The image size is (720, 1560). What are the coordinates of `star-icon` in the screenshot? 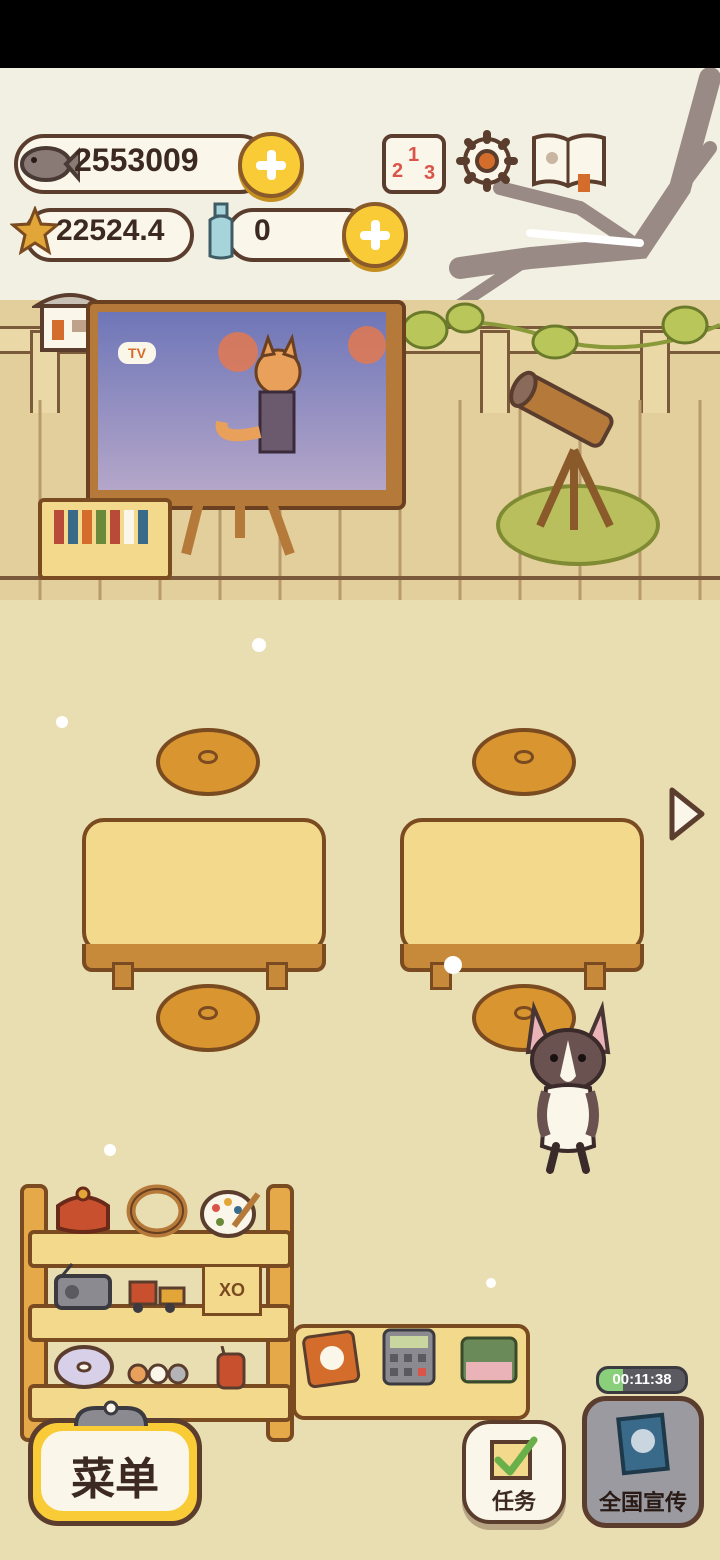 It's located at (35, 231).